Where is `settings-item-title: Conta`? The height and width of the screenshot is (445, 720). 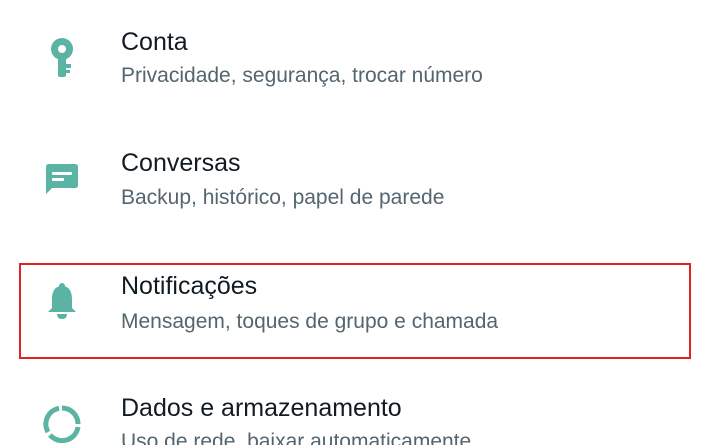 settings-item-title: Conta is located at coordinates (154, 42).